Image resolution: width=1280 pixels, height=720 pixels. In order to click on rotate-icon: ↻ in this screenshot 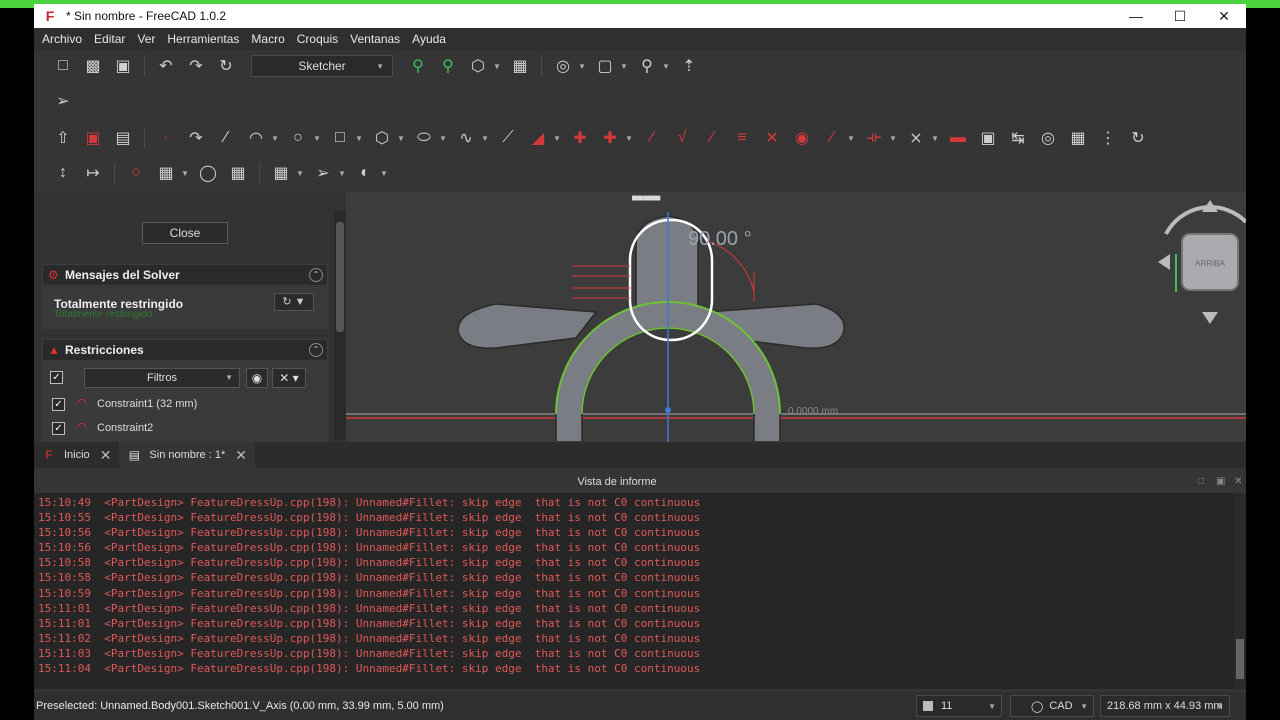, I will do `click(1138, 138)`.